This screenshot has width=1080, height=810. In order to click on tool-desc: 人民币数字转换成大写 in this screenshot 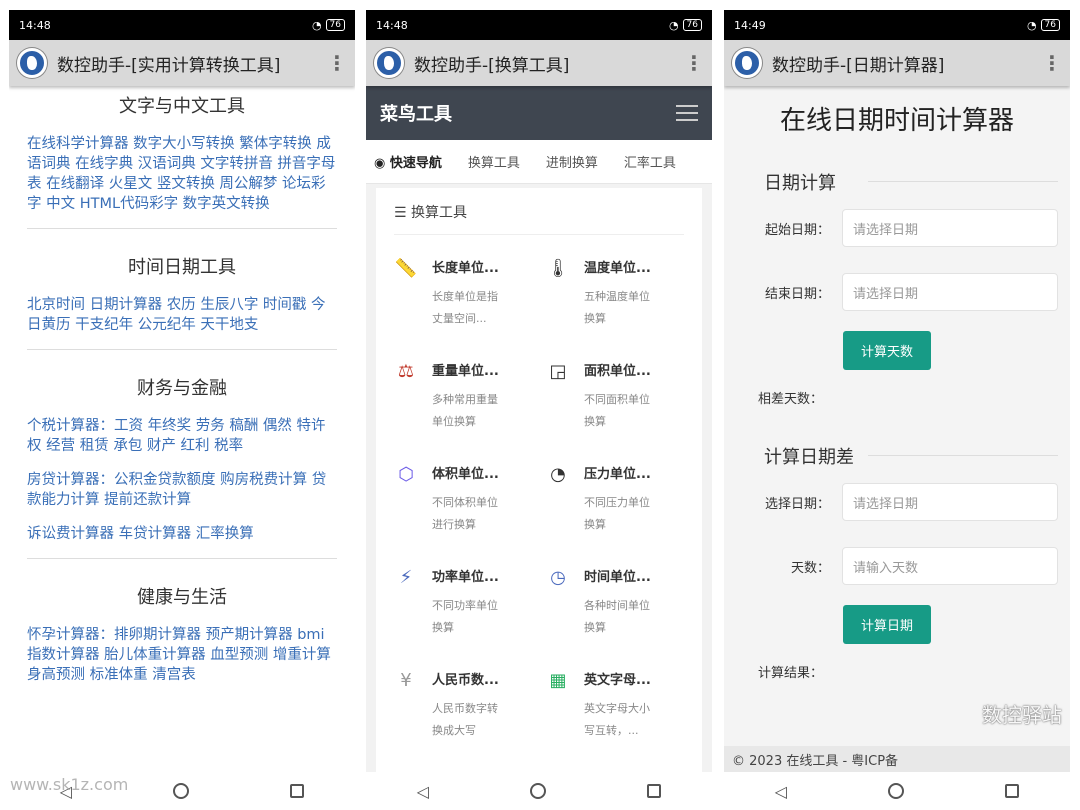, I will do `click(465, 719)`.